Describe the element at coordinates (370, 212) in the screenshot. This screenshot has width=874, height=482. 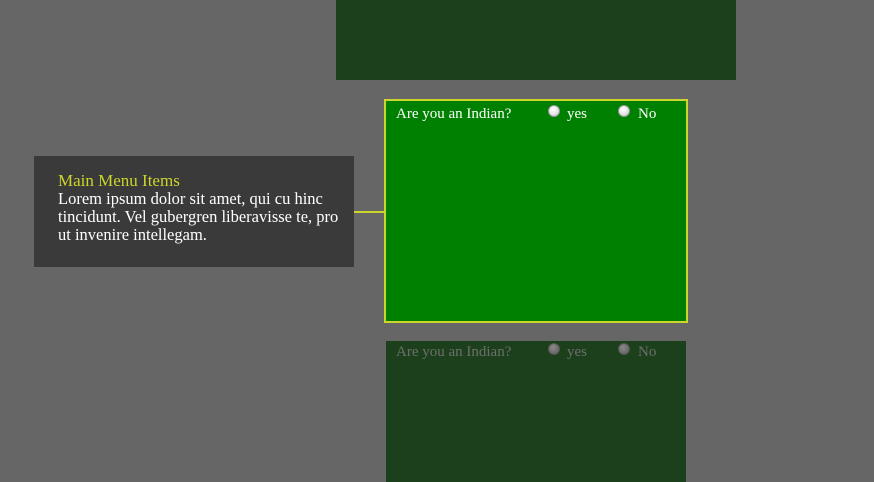
I see `tooltip-connector-line` at that location.